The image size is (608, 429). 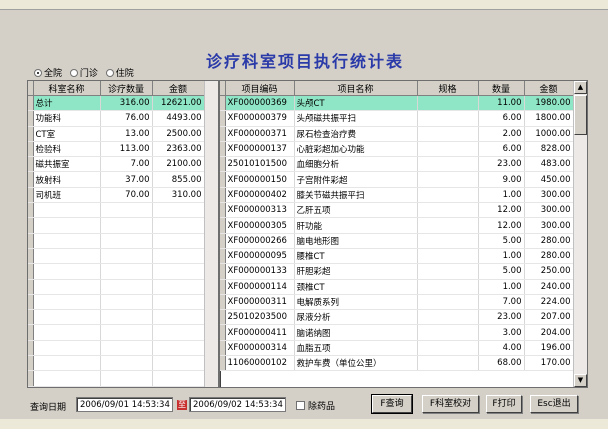 What do you see at coordinates (397, 241) in the screenshot?
I see `table-row: XF000000266 脑电地形图 5.00 280.00` at bounding box center [397, 241].